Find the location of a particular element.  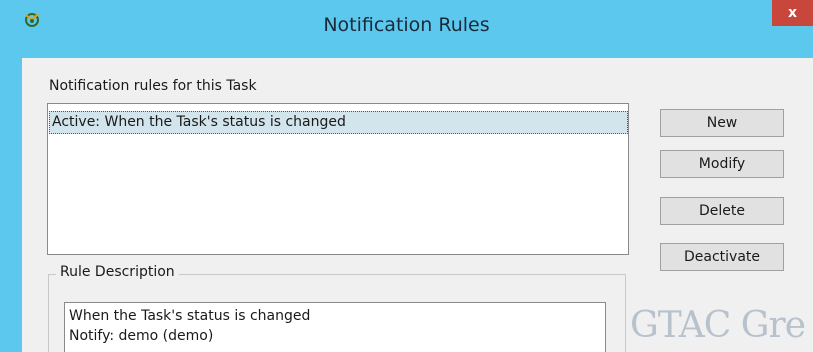

delete-button: Delete is located at coordinates (722, 211).